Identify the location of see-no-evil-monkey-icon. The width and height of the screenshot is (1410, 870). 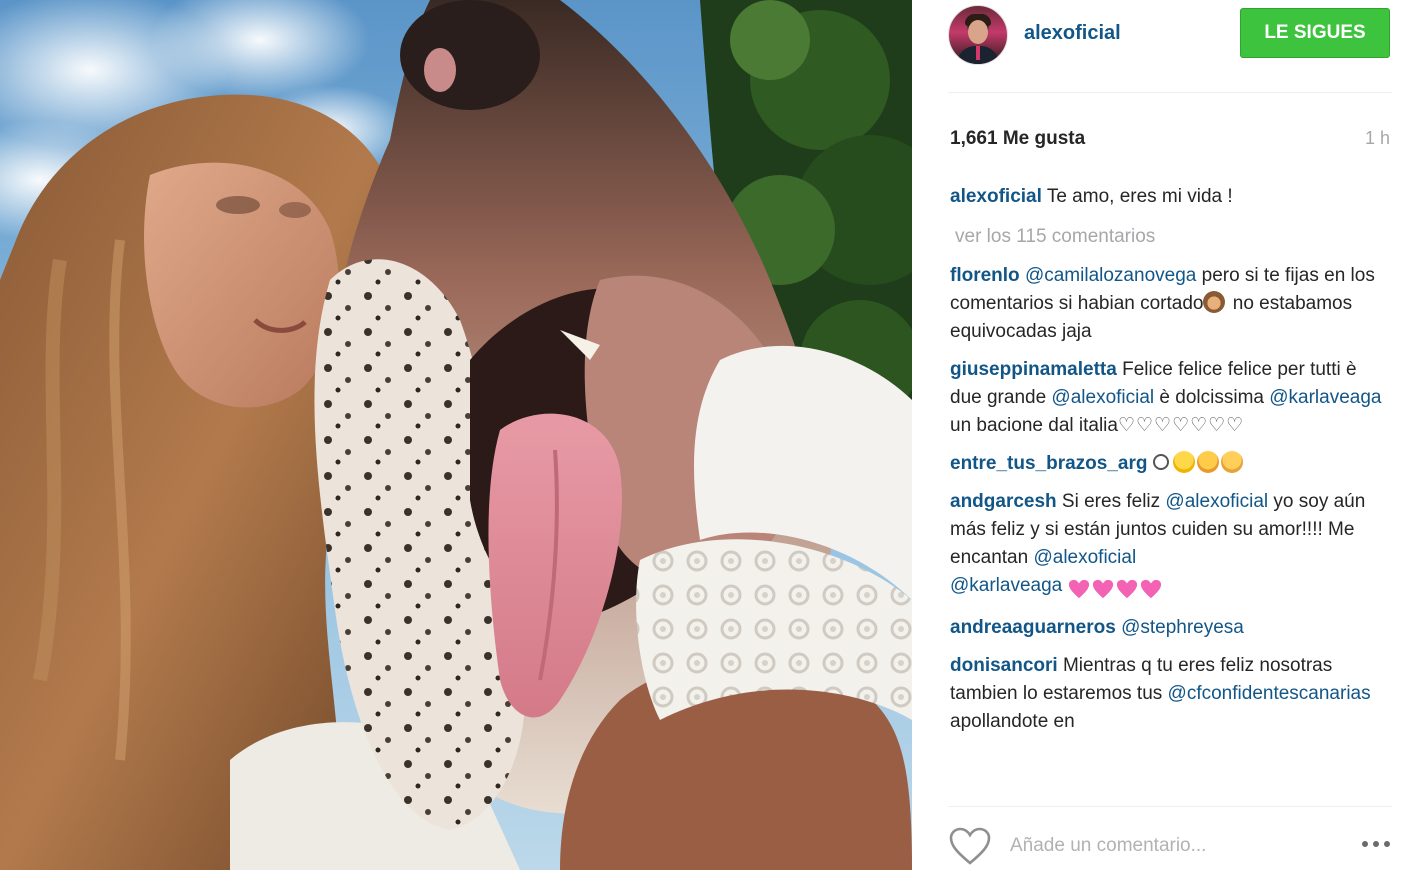
(1214, 302).